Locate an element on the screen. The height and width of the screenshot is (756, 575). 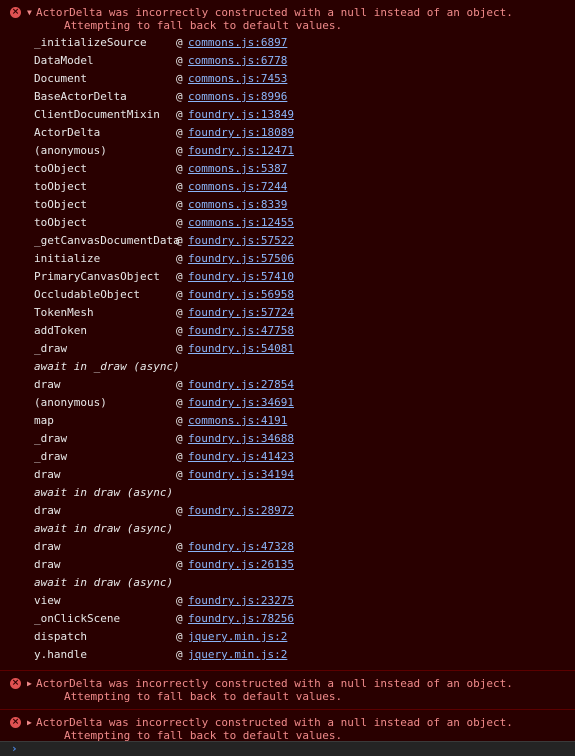
stack-frame: _draw @ foundry.js:54081 is located at coordinates (304, 349).